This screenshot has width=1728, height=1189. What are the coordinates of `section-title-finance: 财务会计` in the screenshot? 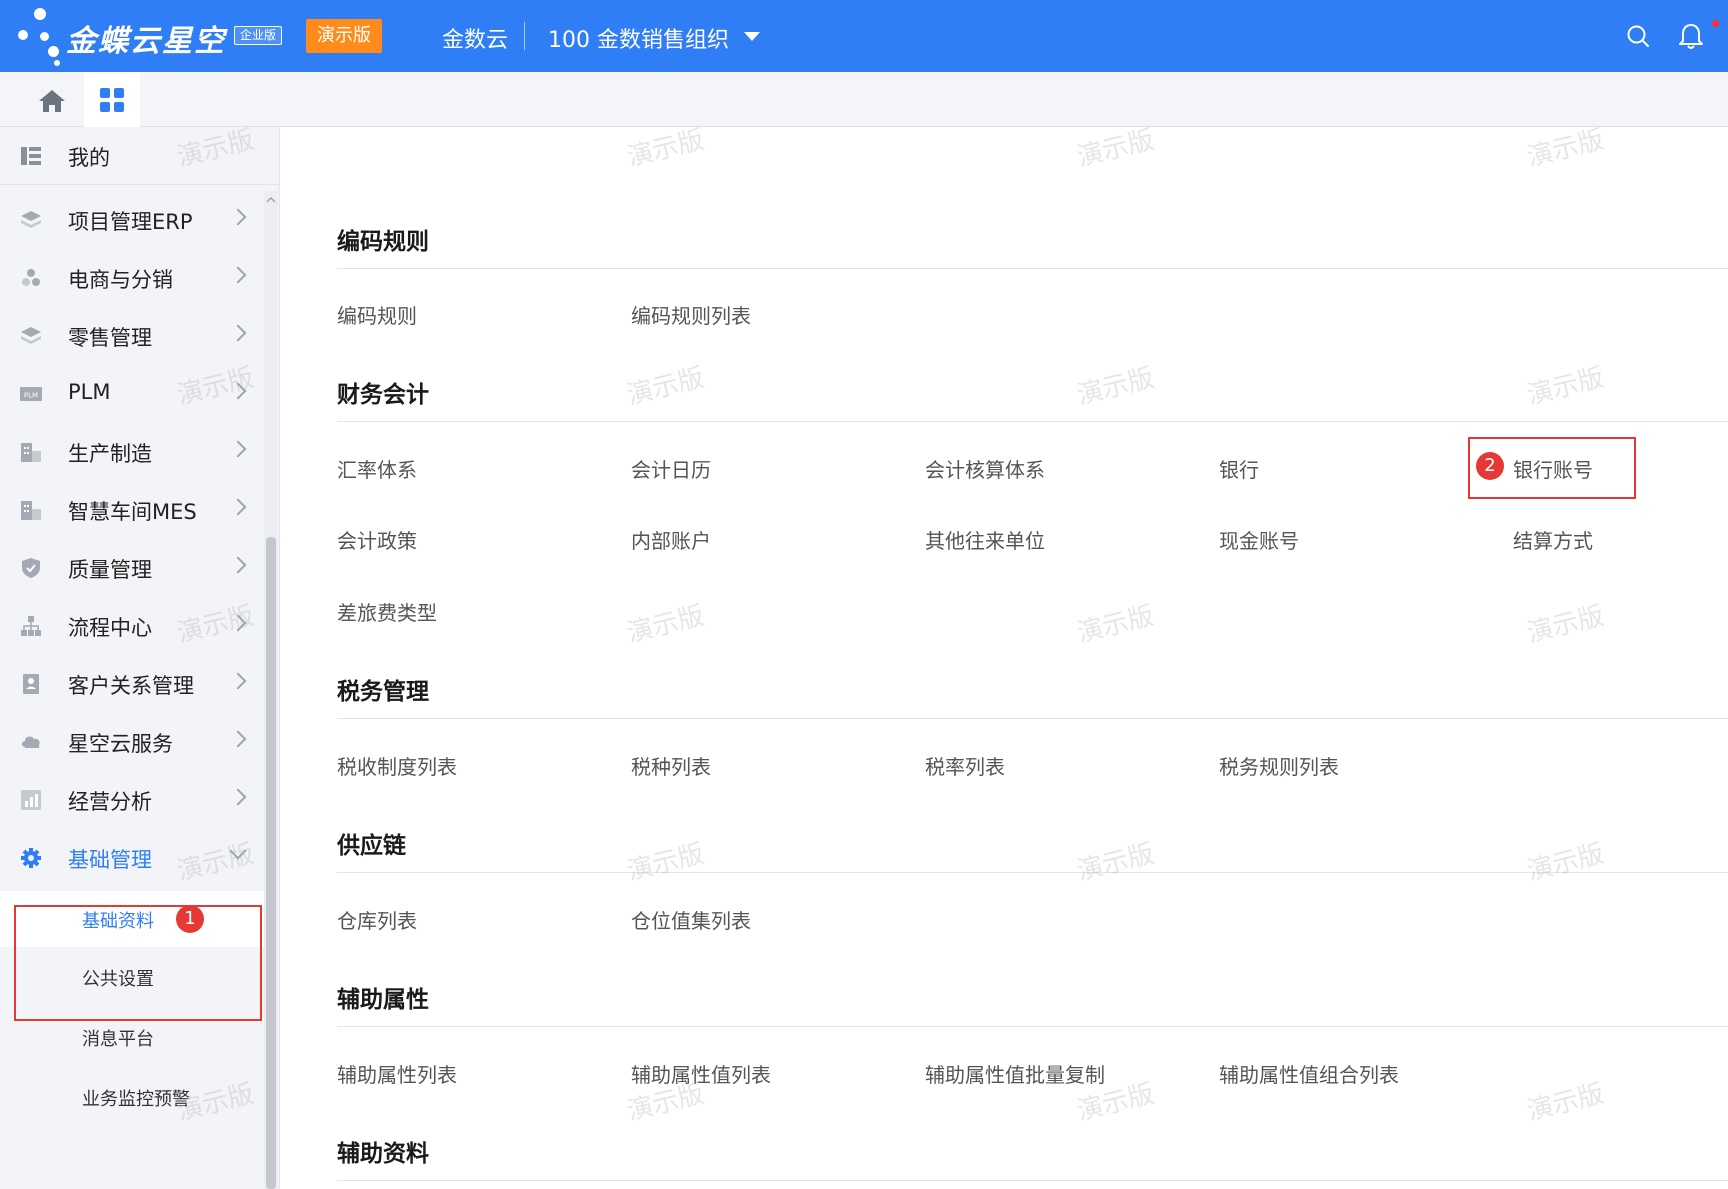 It's located at (383, 395).